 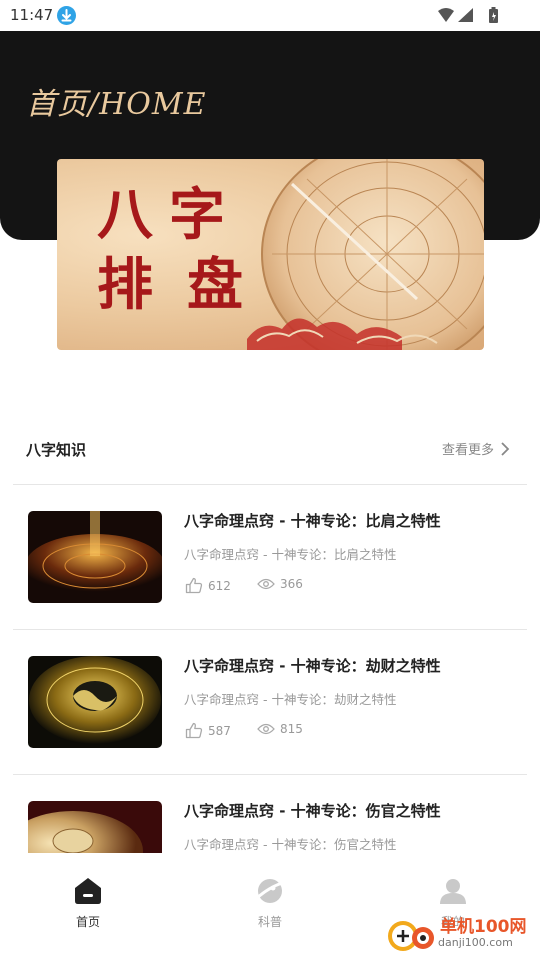 I want to click on watermark-logo: 单机100网 danji100.com, so click(x=461, y=934).